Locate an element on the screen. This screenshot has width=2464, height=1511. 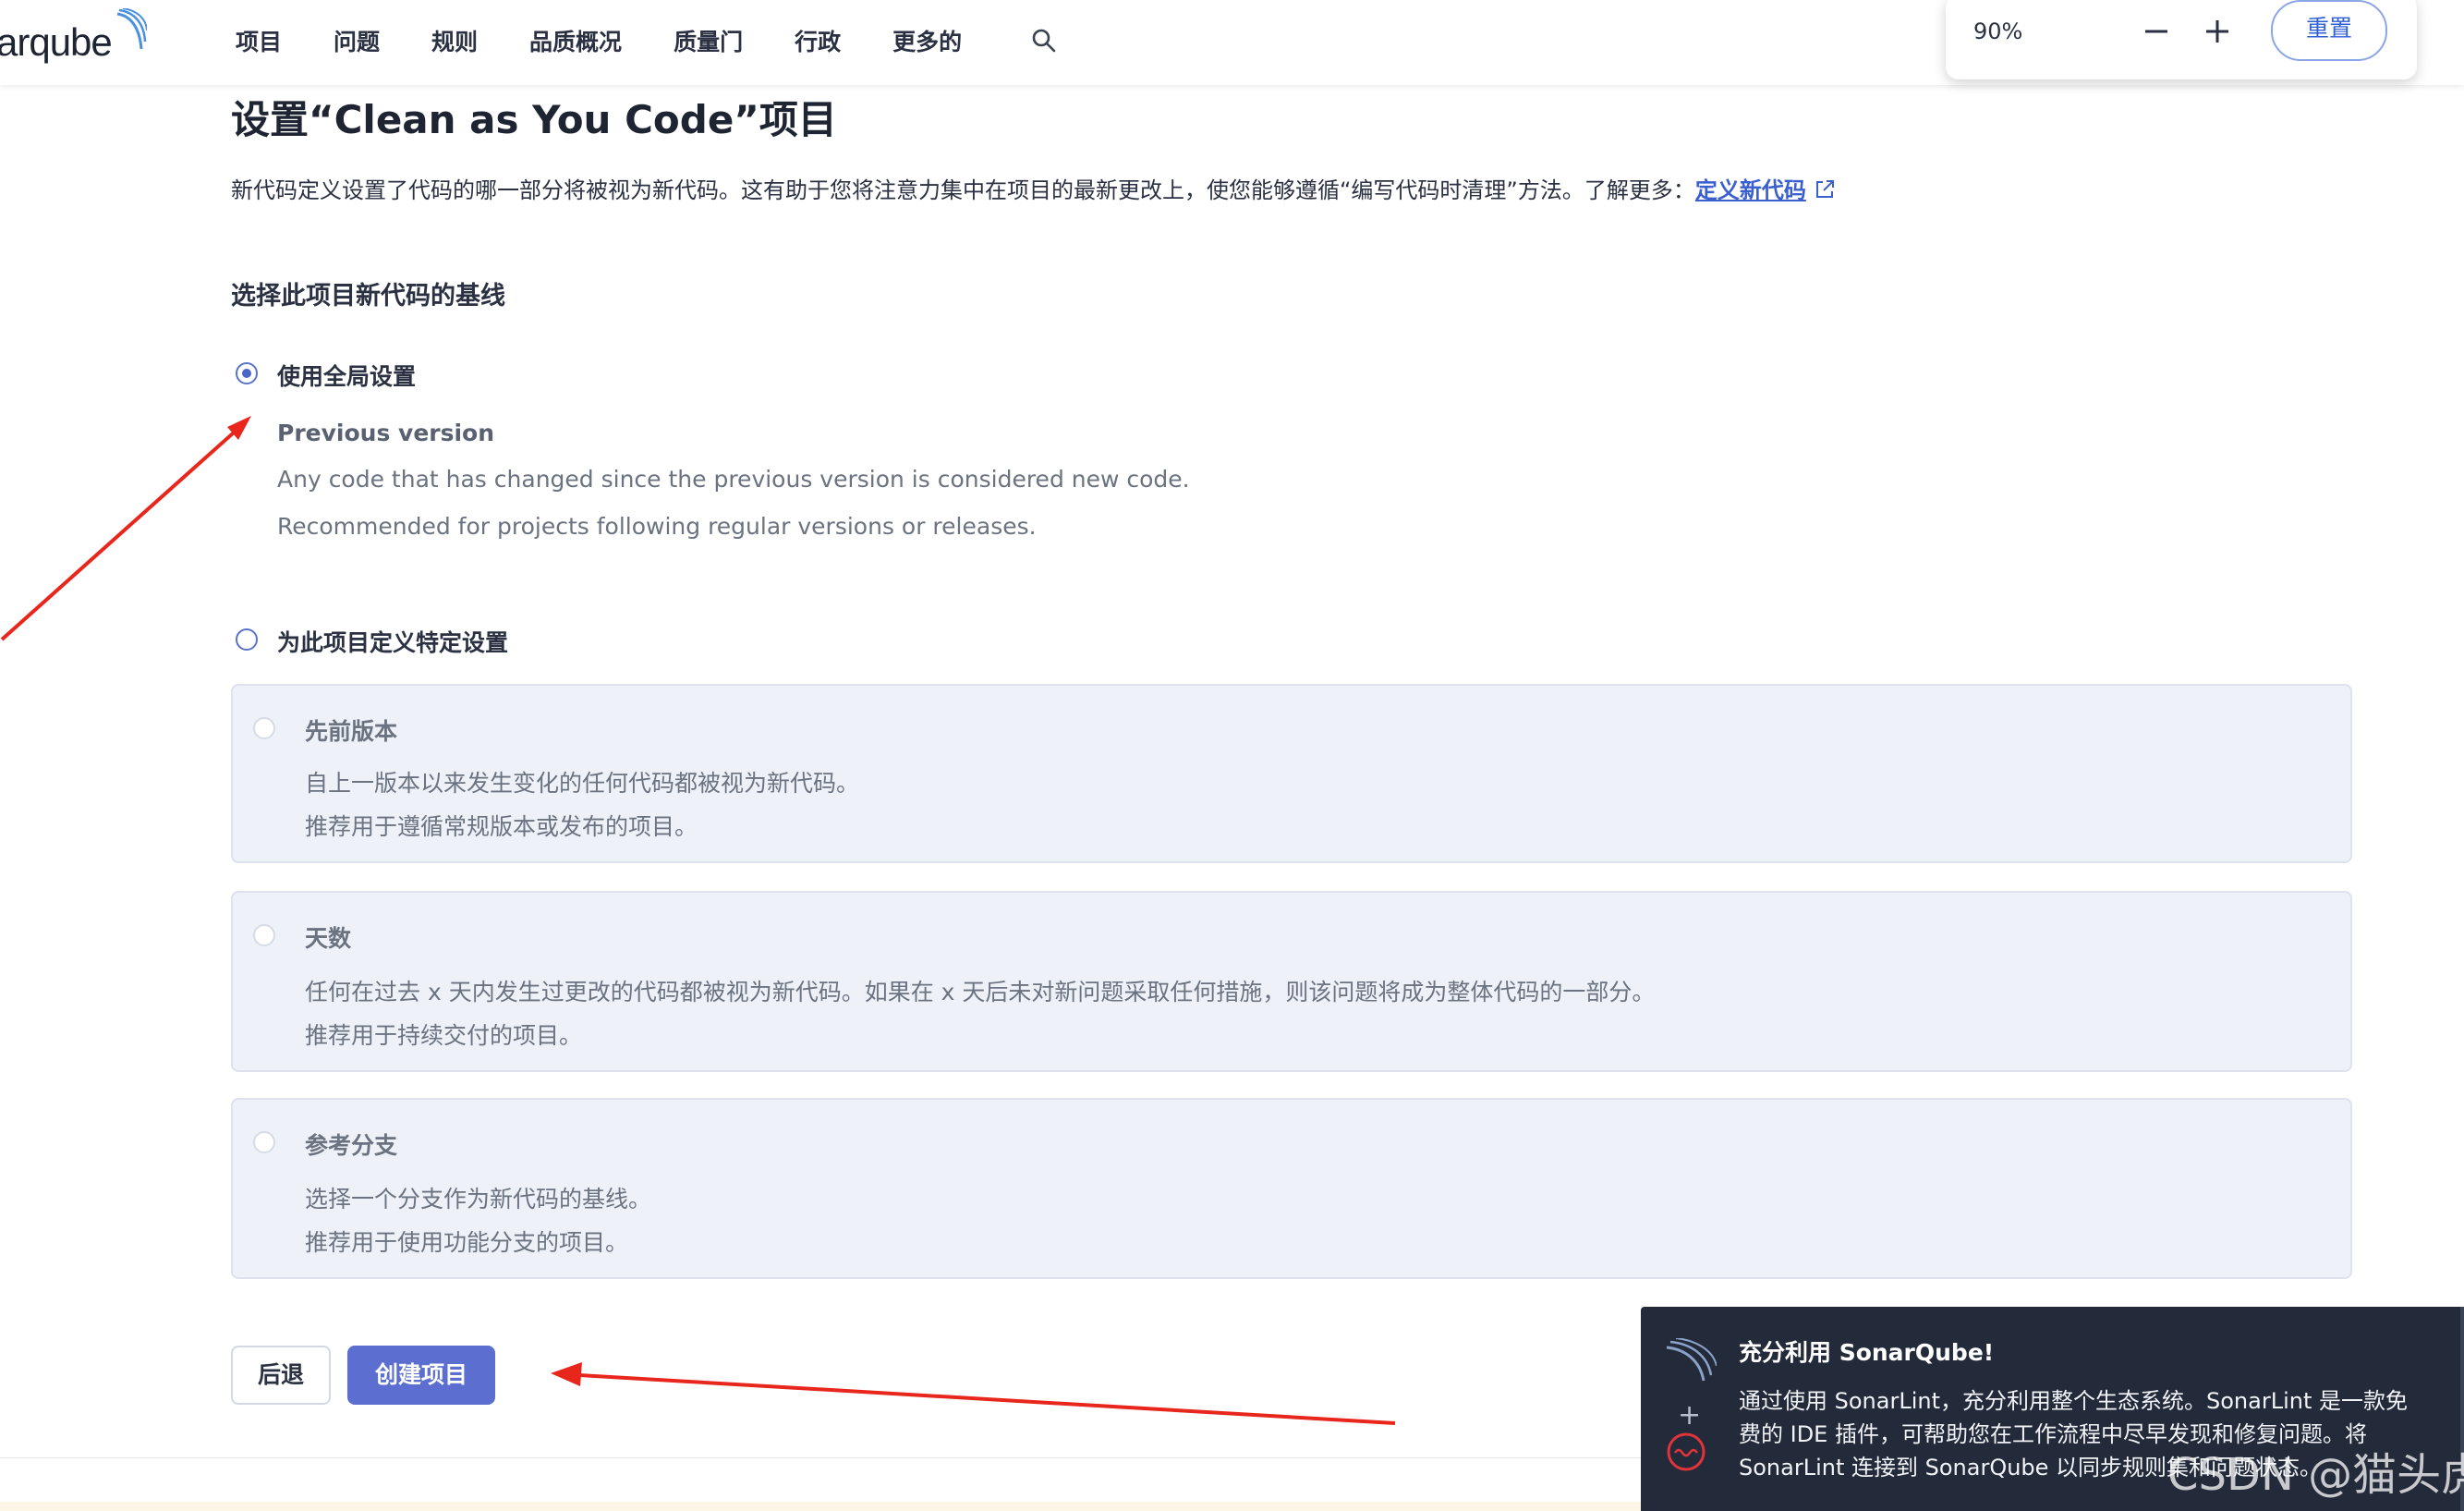
define-new-code-link: 定义新代码 is located at coordinates (1750, 190).